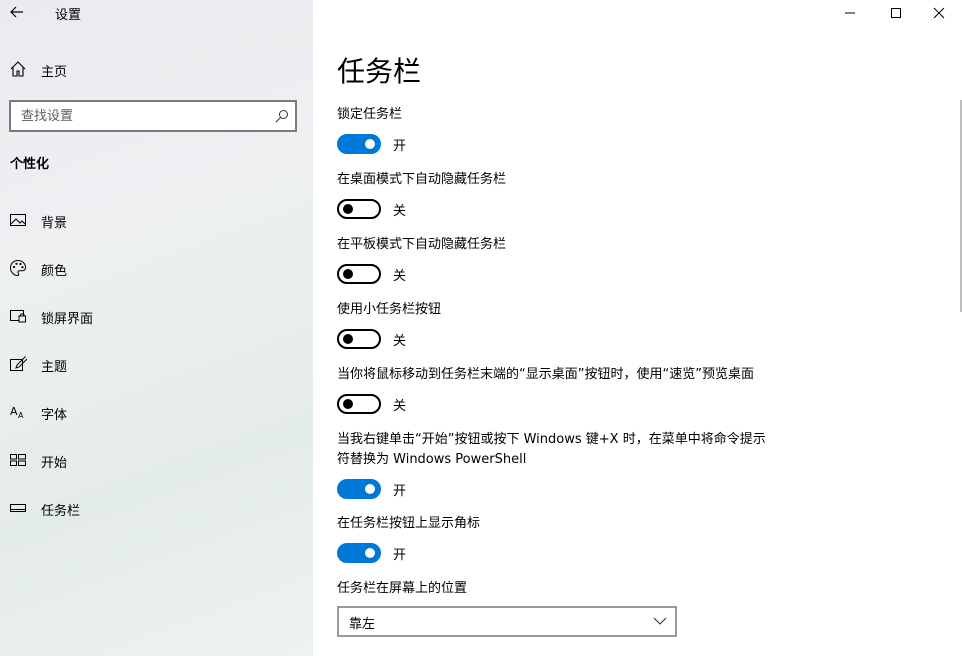 The image size is (962, 656). What do you see at coordinates (54, 415) in the screenshot?
I see `sidebar-item-label: 字体` at bounding box center [54, 415].